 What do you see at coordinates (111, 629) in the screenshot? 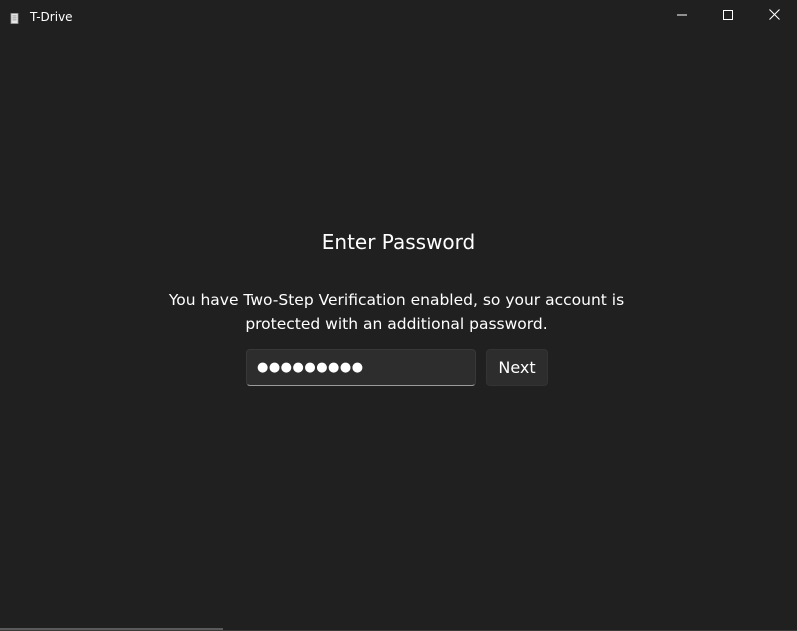
I see `bottom-divider` at bounding box center [111, 629].